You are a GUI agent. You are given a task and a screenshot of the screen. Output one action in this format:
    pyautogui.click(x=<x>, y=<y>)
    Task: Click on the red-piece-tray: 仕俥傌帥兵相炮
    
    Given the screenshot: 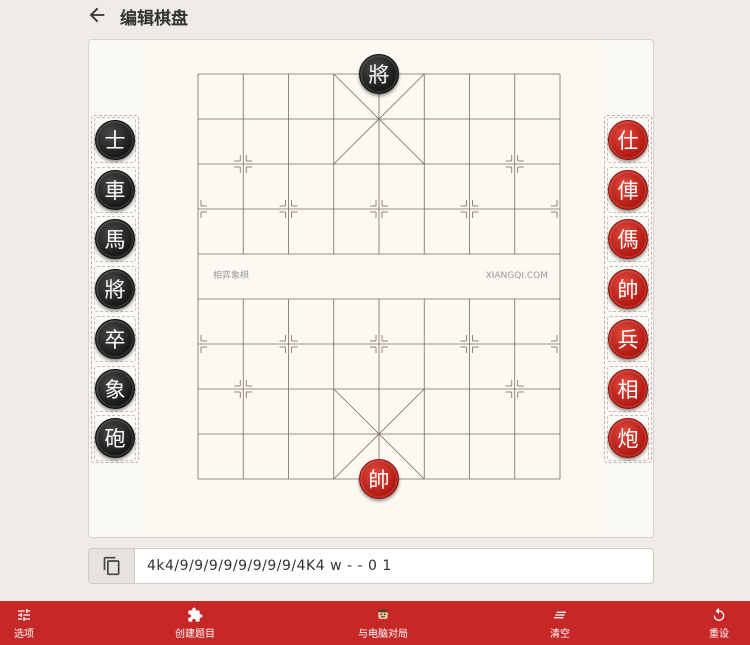 What is the action you would take?
    pyautogui.click(x=628, y=289)
    